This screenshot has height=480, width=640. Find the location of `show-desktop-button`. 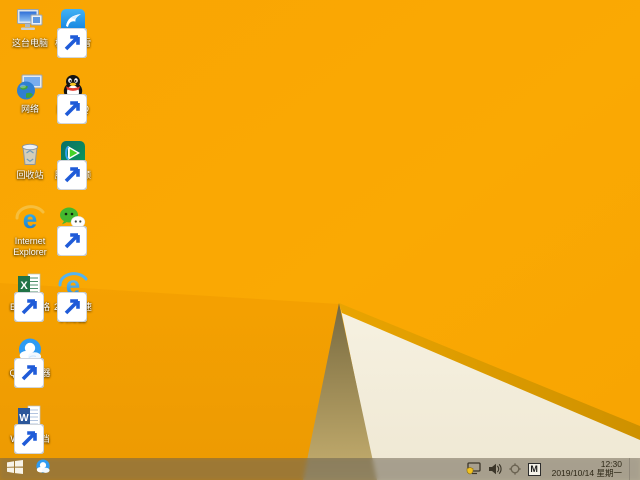

show-desktop-button is located at coordinates (632, 469).